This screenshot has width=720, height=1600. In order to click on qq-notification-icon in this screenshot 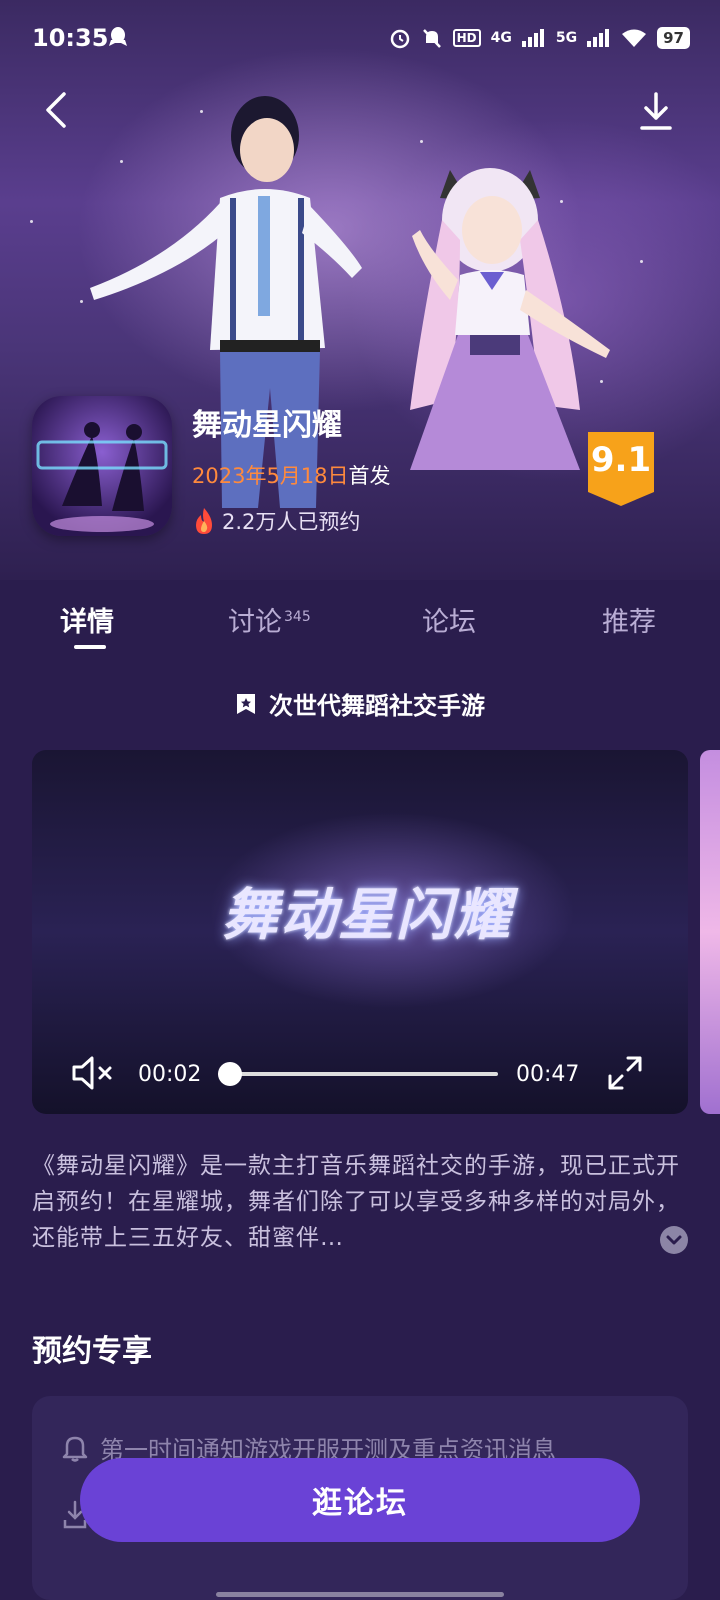, I will do `click(118, 36)`.